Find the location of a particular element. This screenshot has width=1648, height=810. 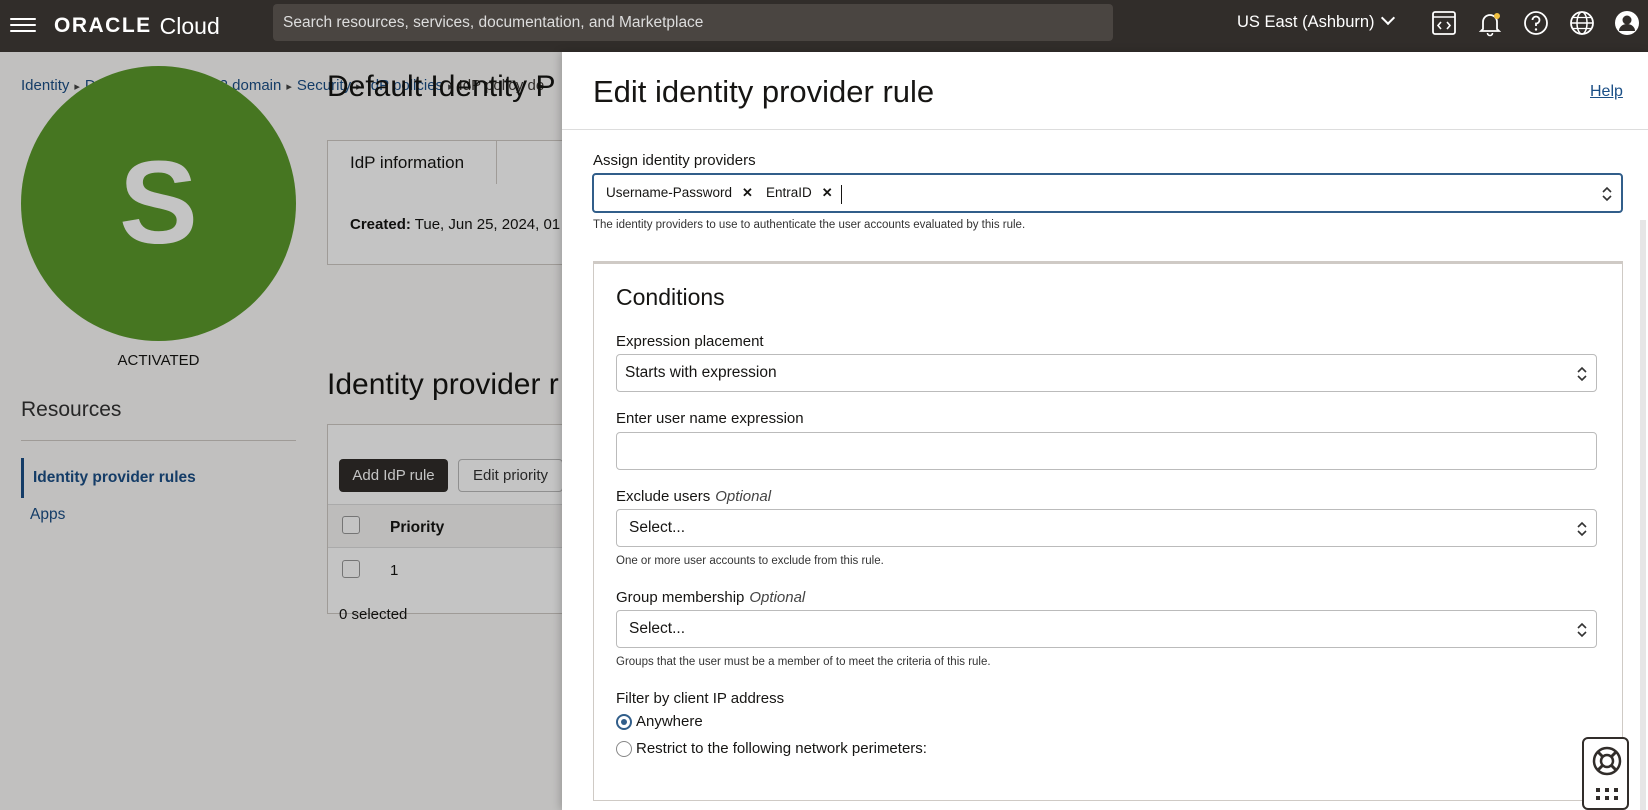

expression-placement-value: Starts with expression is located at coordinates (701, 372).